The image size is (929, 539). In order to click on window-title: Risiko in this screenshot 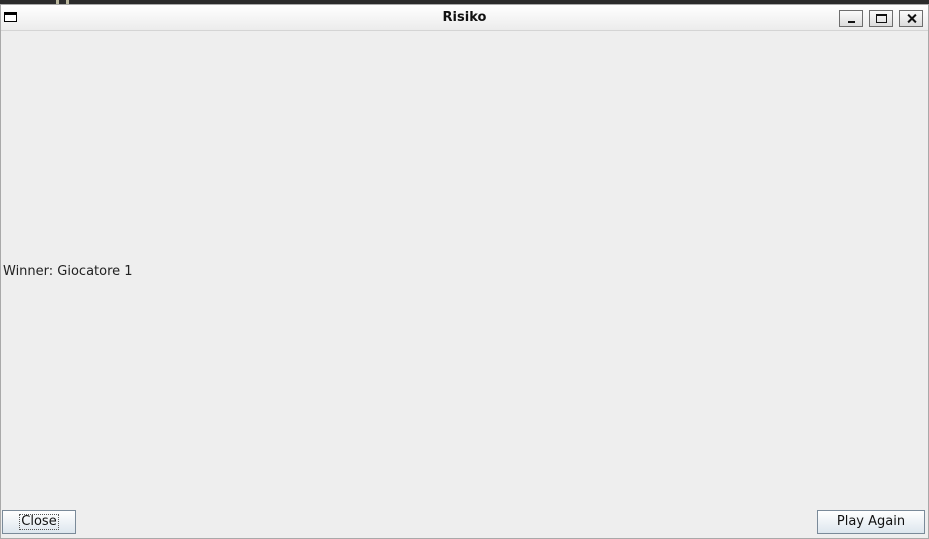, I will do `click(464, 17)`.